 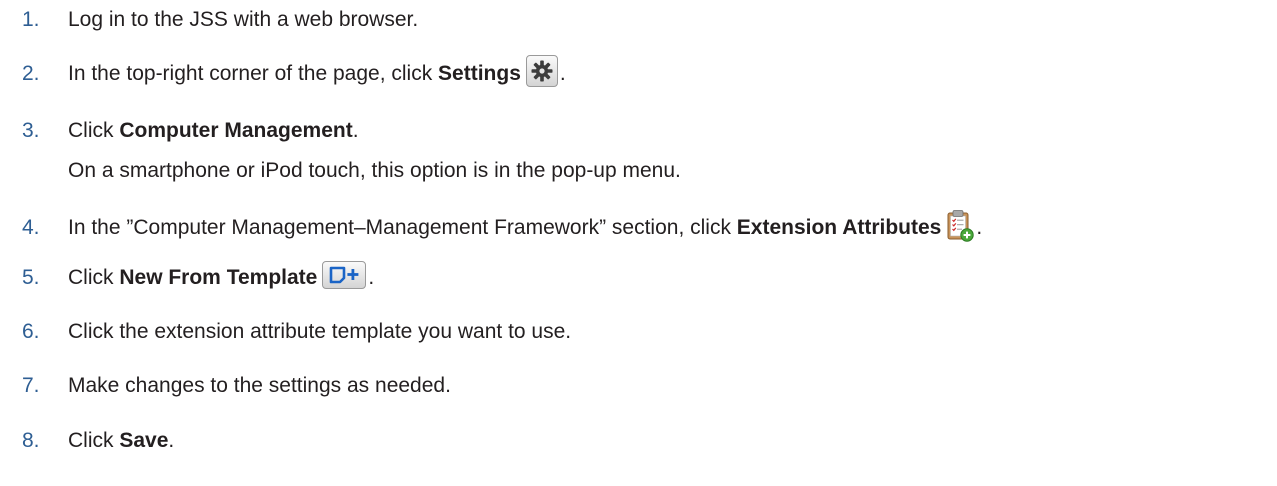 I want to click on step-number: 2., so click(x=31, y=73).